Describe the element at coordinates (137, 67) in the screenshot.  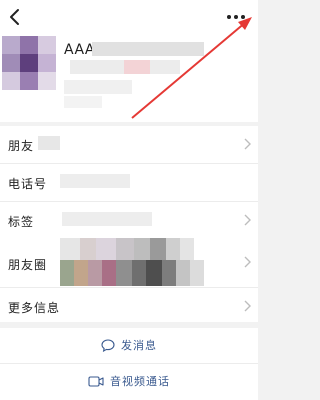
I see `blurred-detail-accent` at that location.